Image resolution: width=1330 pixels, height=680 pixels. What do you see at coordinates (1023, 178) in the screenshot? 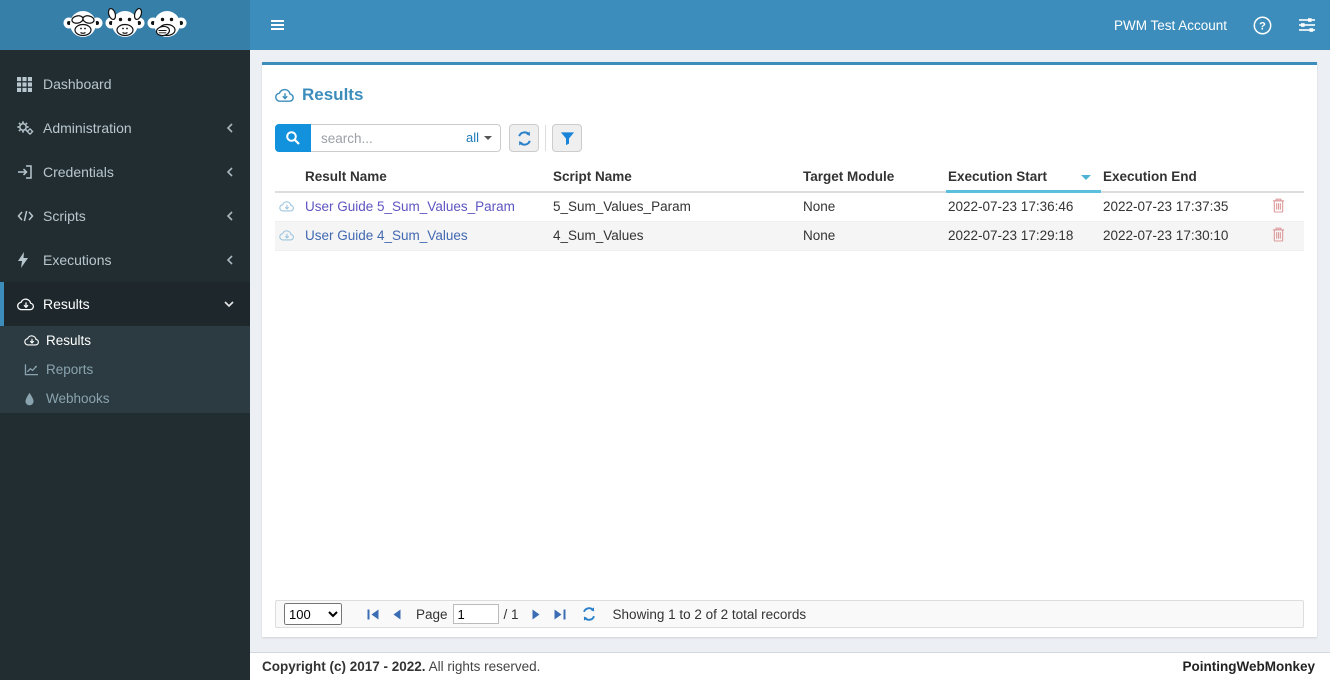
I see `column-header-execution-start: Execution Start` at bounding box center [1023, 178].